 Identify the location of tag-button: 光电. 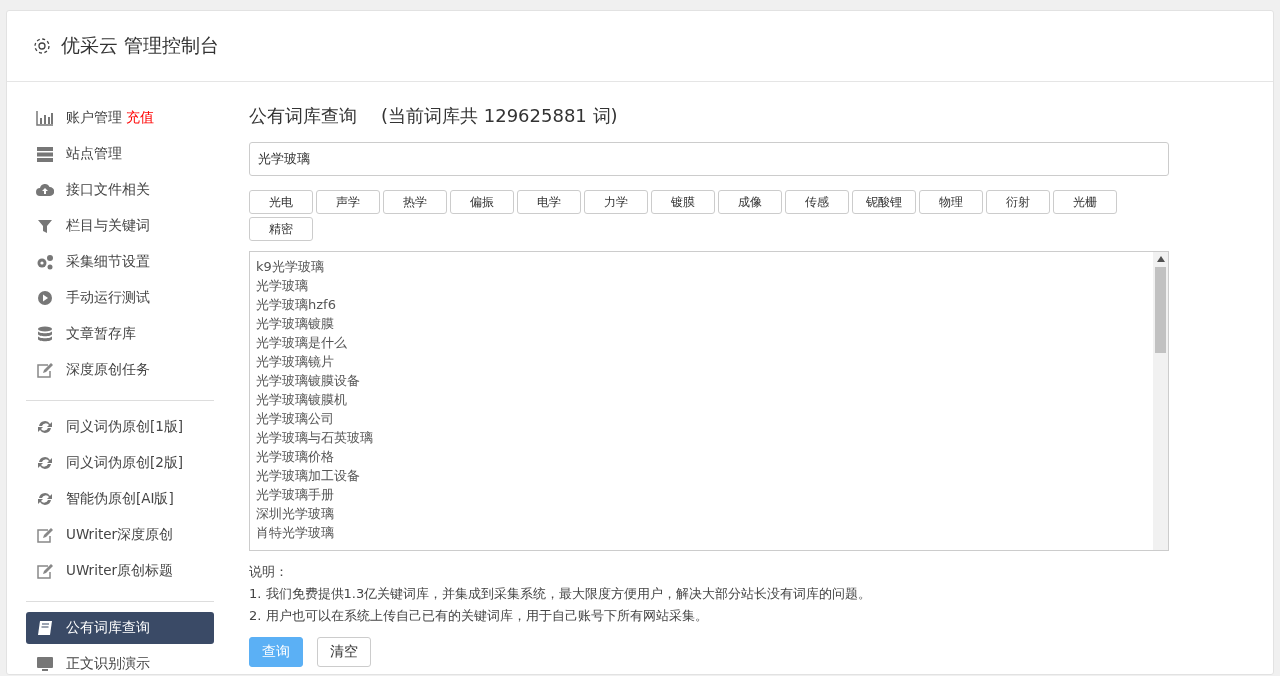
(281, 202).